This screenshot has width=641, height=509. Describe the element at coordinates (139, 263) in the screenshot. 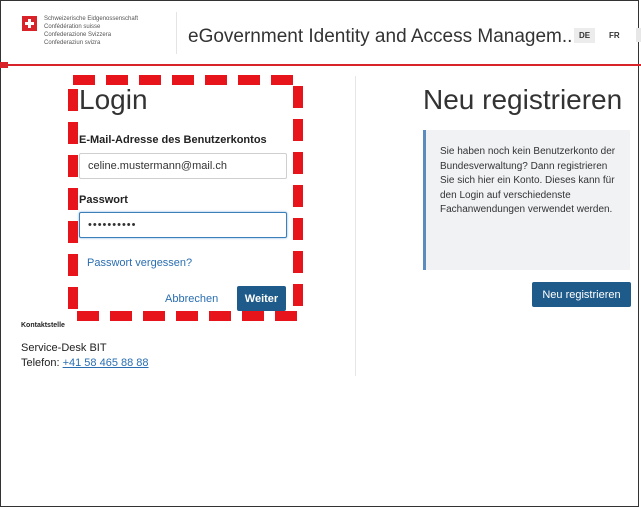

I see `forgot-password-link: Passwort vergessen?` at that location.